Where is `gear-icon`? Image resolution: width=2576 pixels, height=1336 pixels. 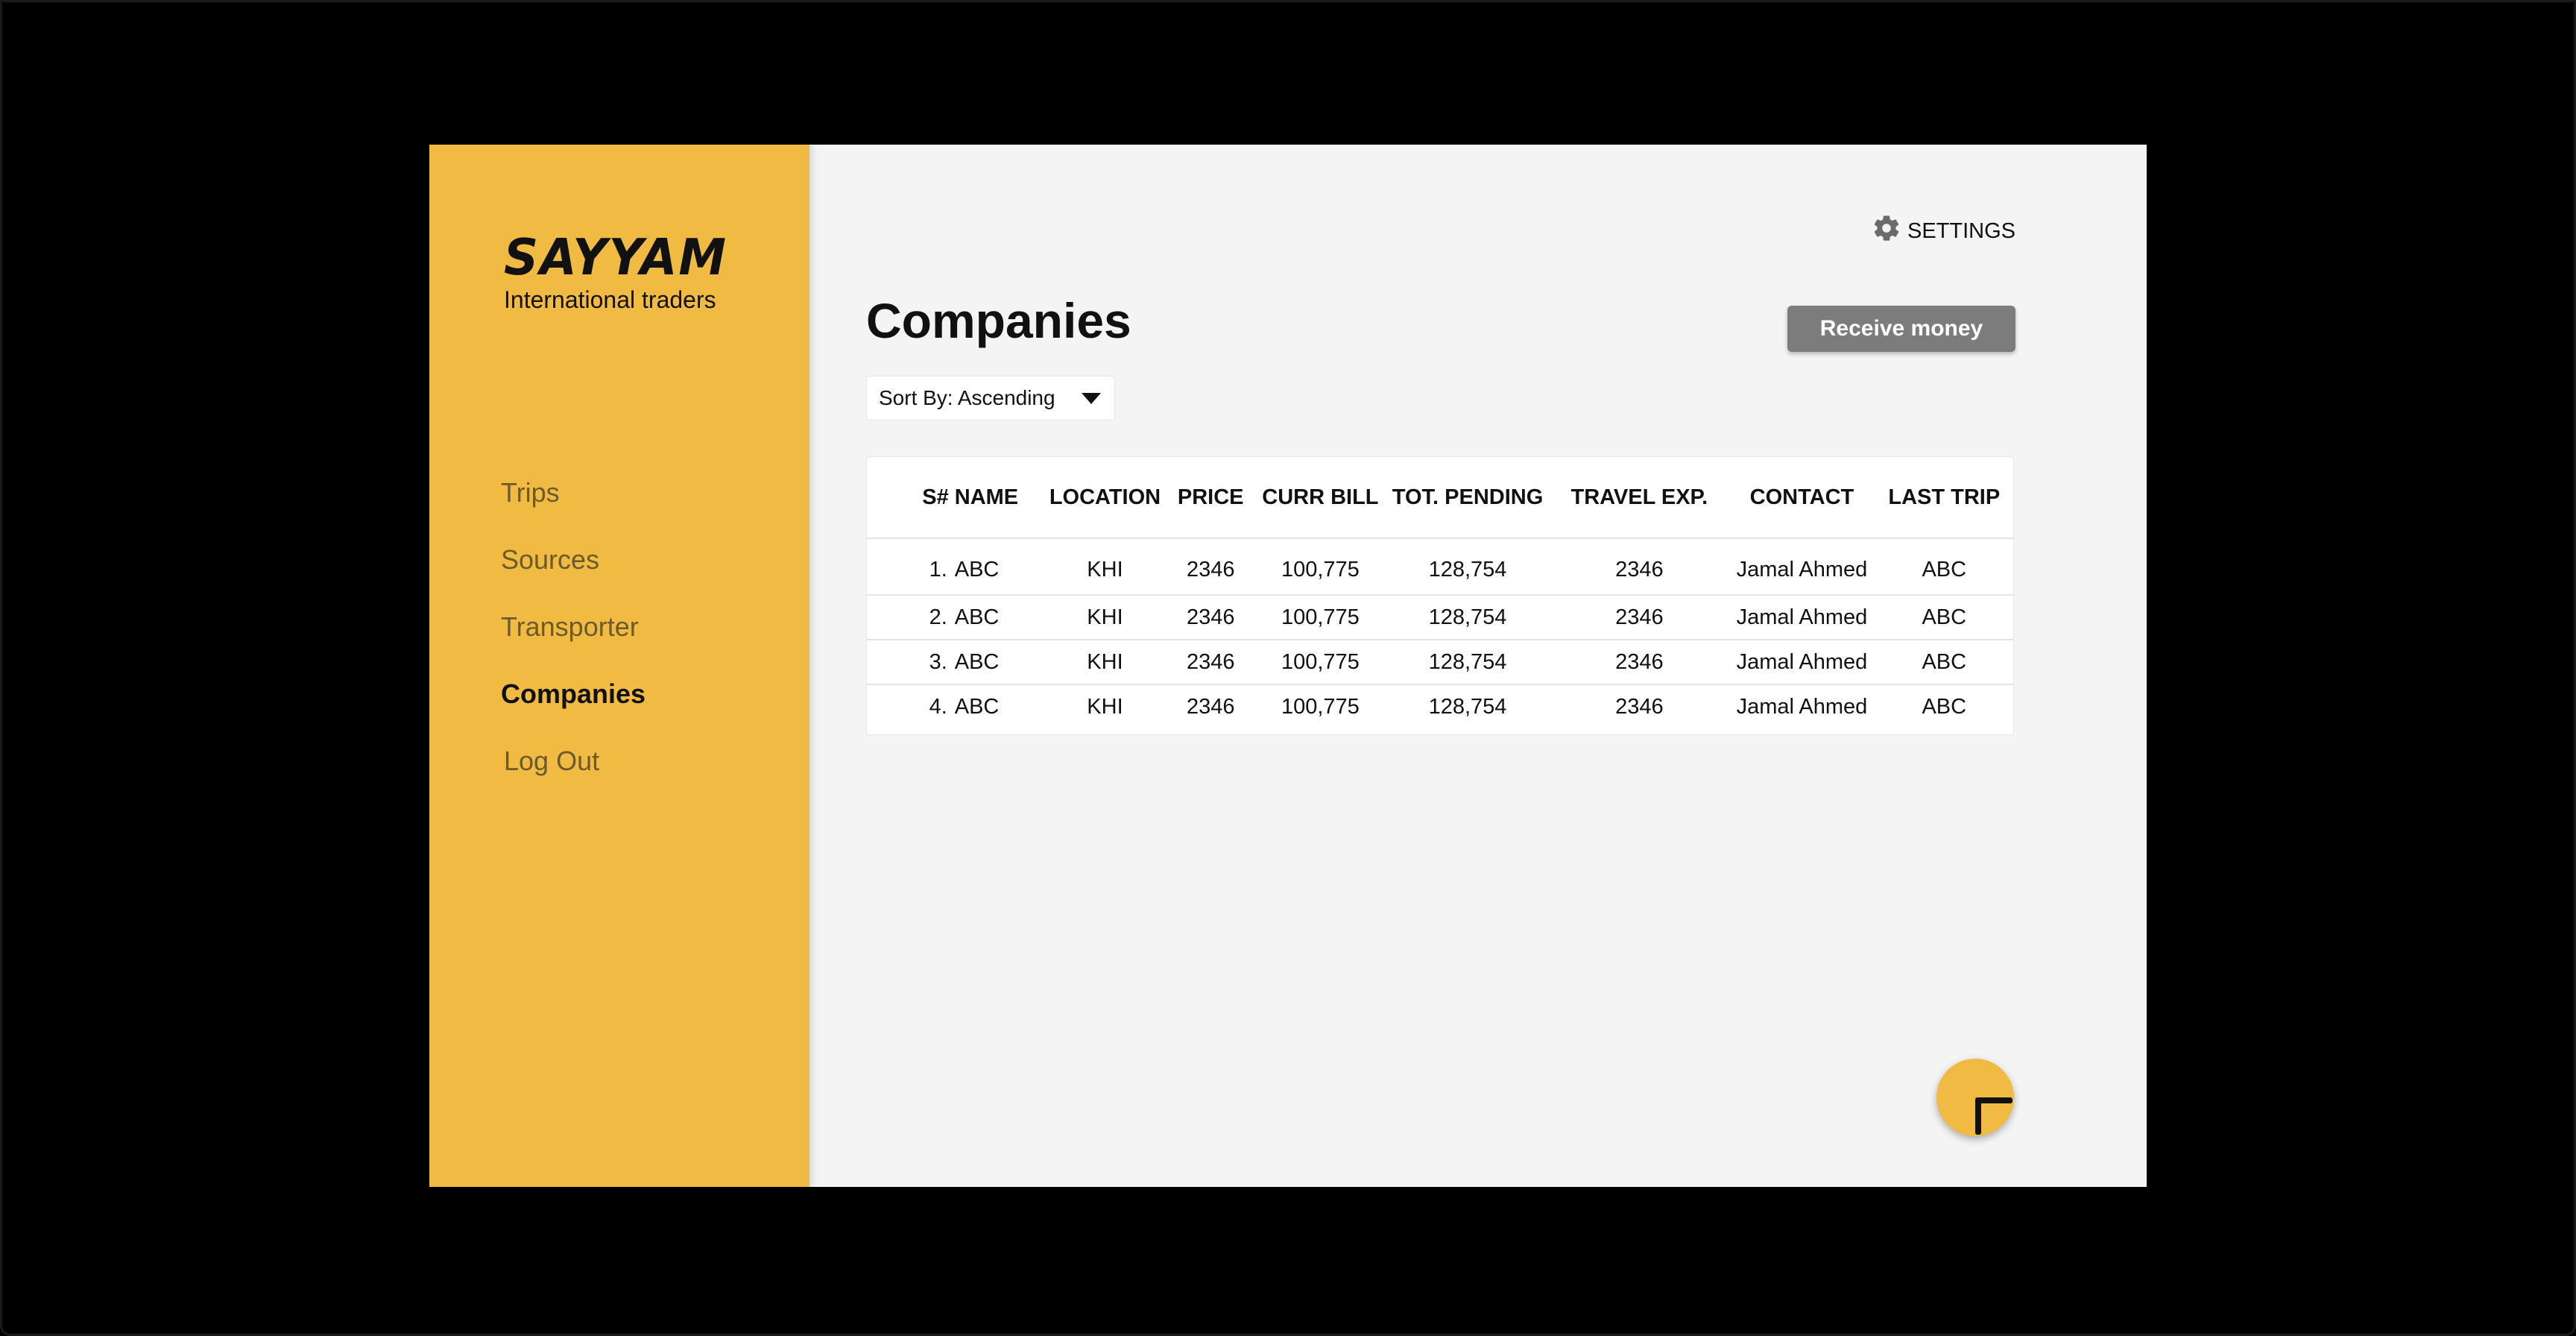
gear-icon is located at coordinates (1886, 231).